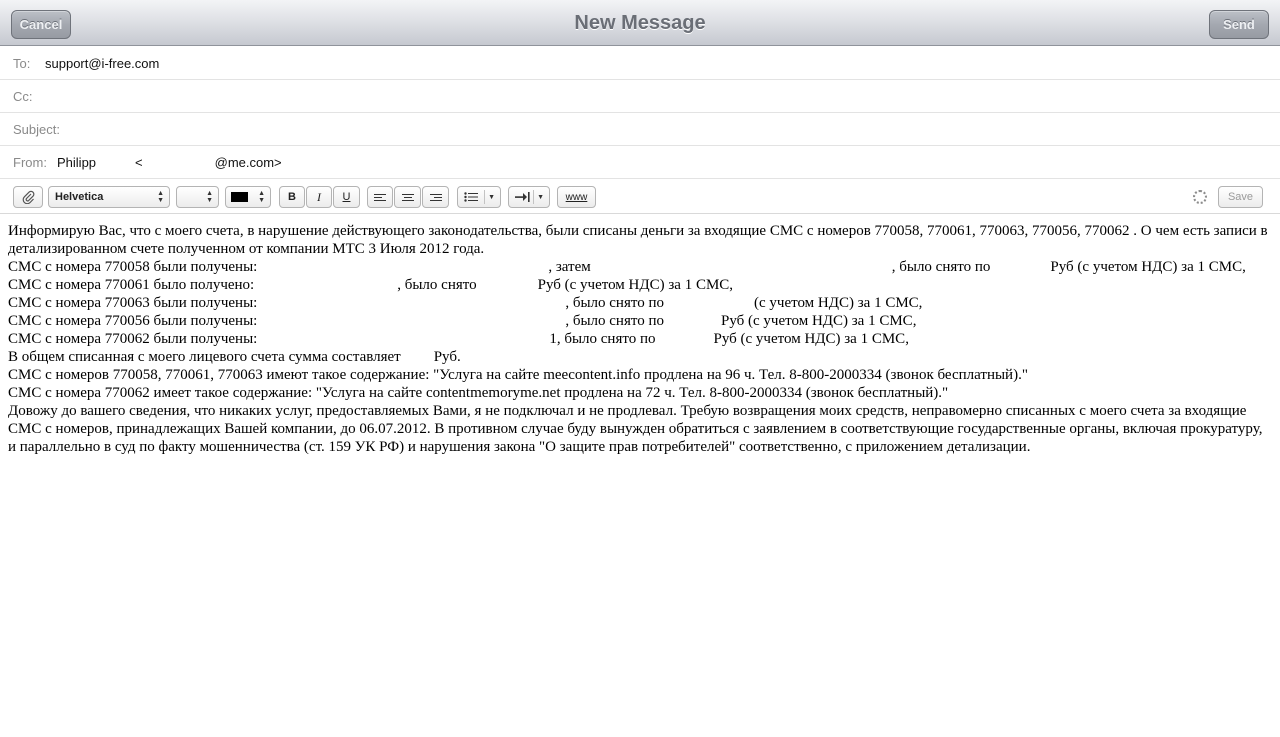 The image size is (1280, 737). I want to click on from-value: Philipp < @me.com>, so click(169, 162).